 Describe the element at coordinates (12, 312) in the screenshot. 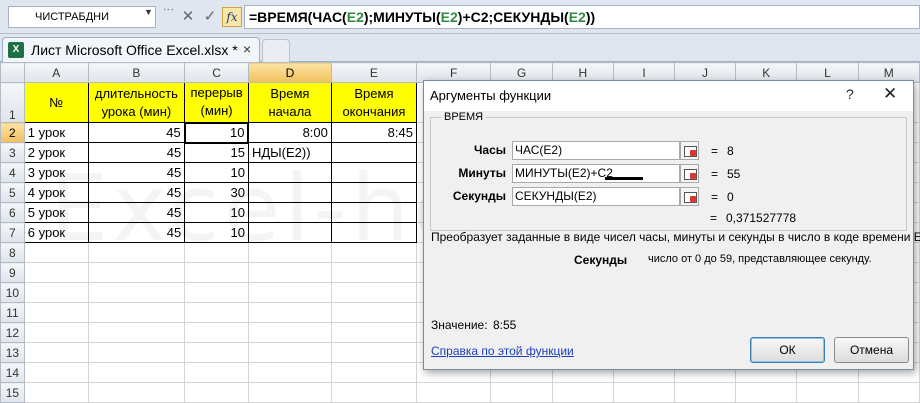

I see `row-header: 11` at that location.